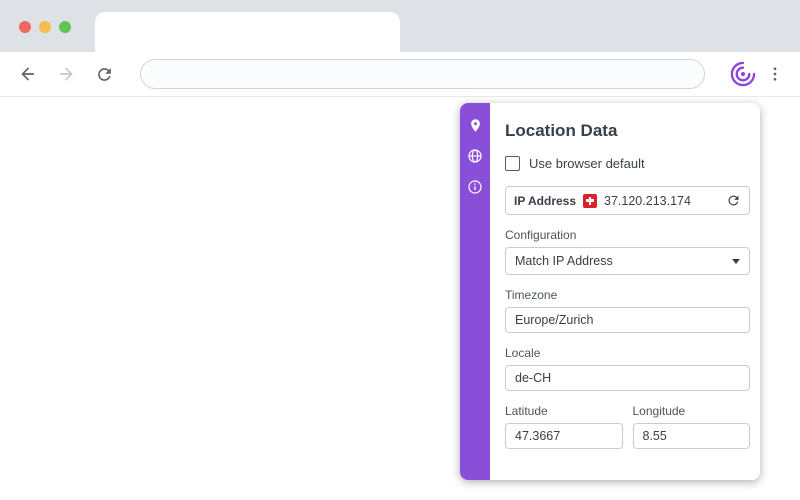 The height and width of the screenshot is (500, 800). Describe the element at coordinates (775, 74) in the screenshot. I see `kebab-menu-icon` at that location.